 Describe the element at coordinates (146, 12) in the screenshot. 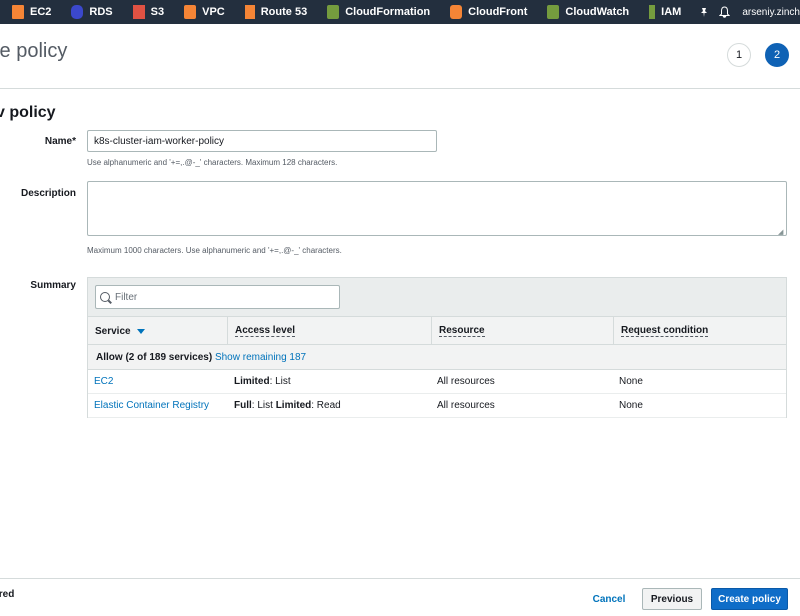

I see `nav-s3: S3` at that location.